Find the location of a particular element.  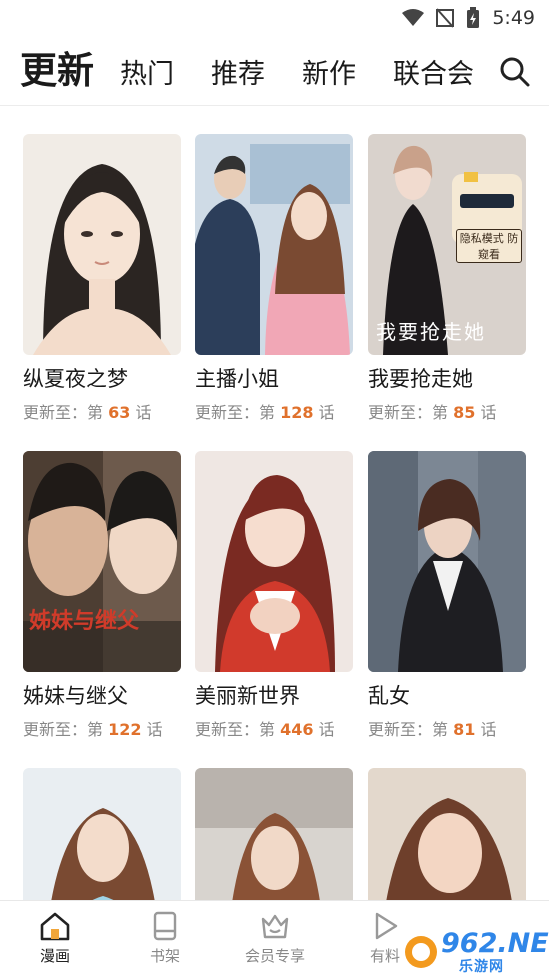

no-signal-icon is located at coordinates (445, 18).